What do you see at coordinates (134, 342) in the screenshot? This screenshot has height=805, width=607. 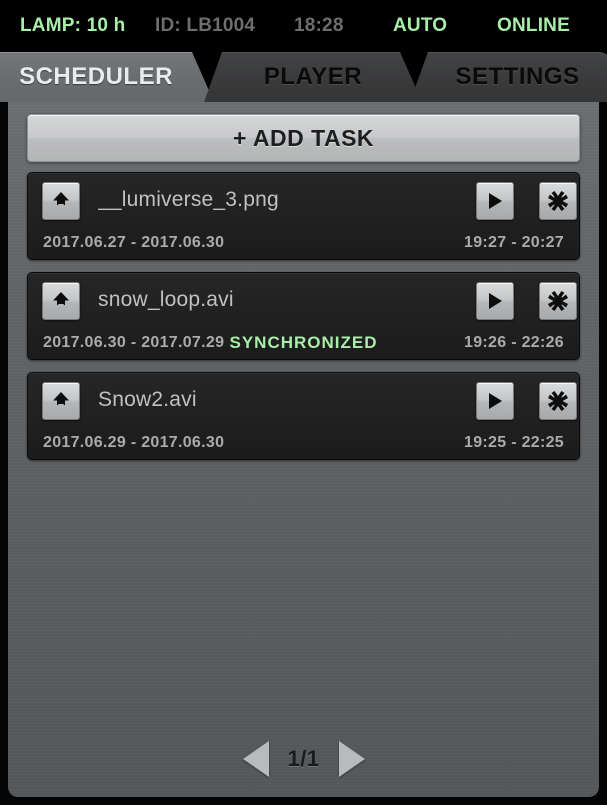 I see `task-date-range: 2017.06.30 - 2017.07.29` at bounding box center [134, 342].